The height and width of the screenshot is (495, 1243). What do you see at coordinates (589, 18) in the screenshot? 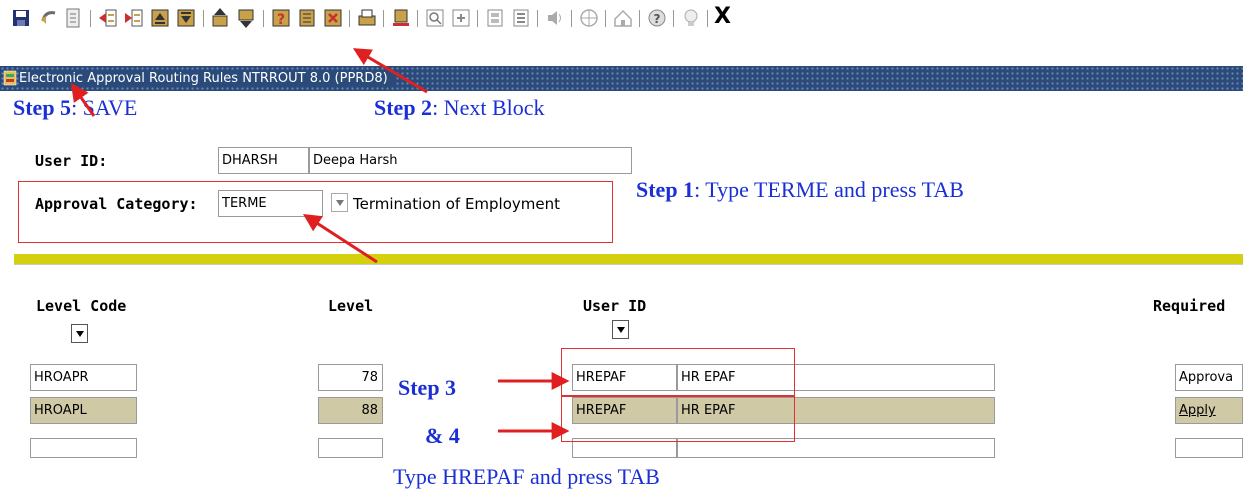
I see `navigator-icon` at bounding box center [589, 18].